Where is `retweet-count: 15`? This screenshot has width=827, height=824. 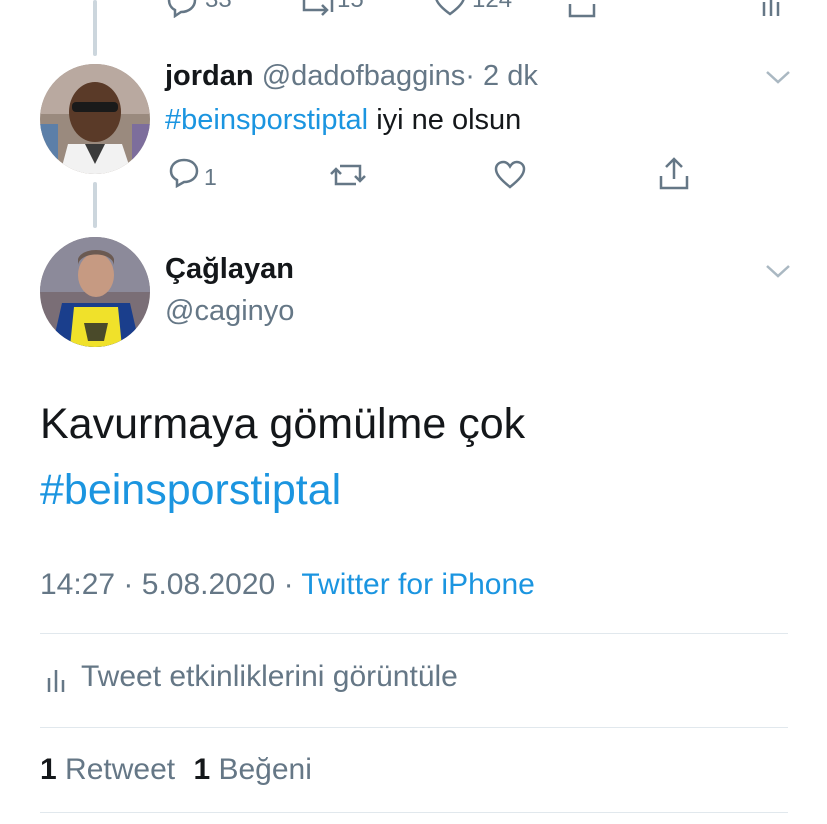
retweet-count: 15 is located at coordinates (350, 7).